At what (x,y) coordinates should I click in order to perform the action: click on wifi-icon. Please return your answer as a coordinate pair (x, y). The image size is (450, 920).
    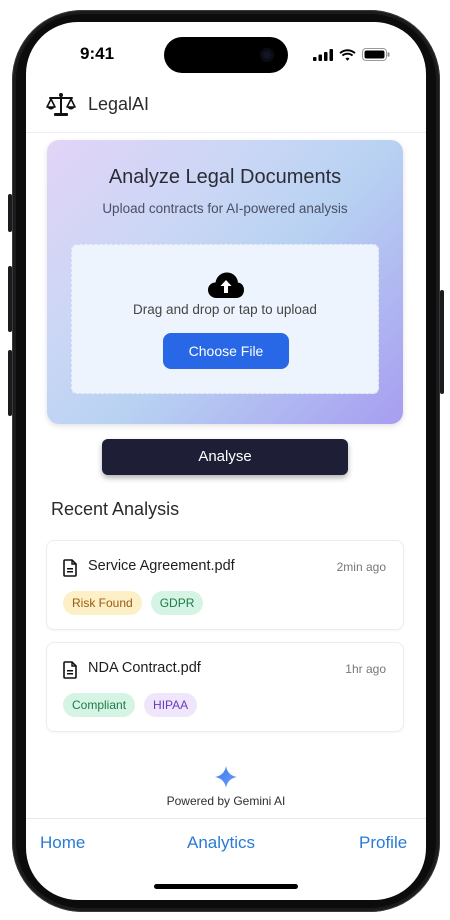
    Looking at the image, I should click on (347, 54).